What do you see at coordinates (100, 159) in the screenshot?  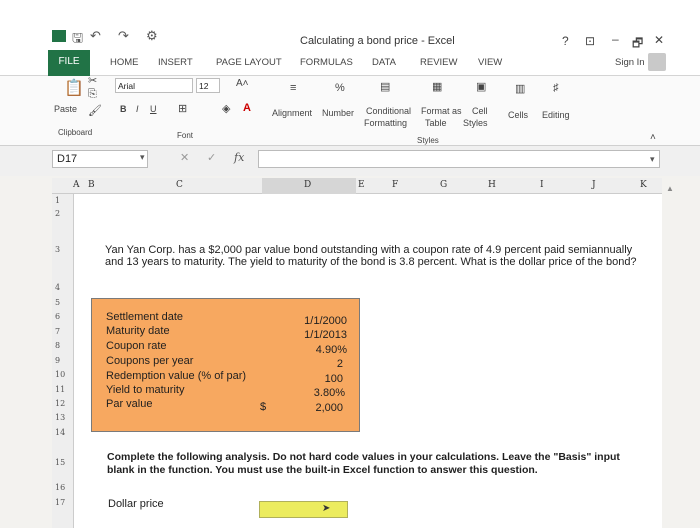 I see `name-box: D17` at bounding box center [100, 159].